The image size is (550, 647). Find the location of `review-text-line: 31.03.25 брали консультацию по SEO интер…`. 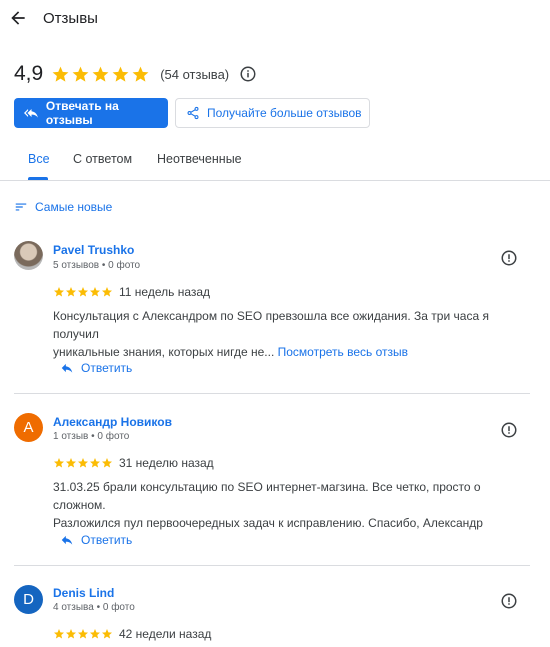

review-text-line: 31.03.25 брали консультацию по SEO интер… is located at coordinates (267, 496).